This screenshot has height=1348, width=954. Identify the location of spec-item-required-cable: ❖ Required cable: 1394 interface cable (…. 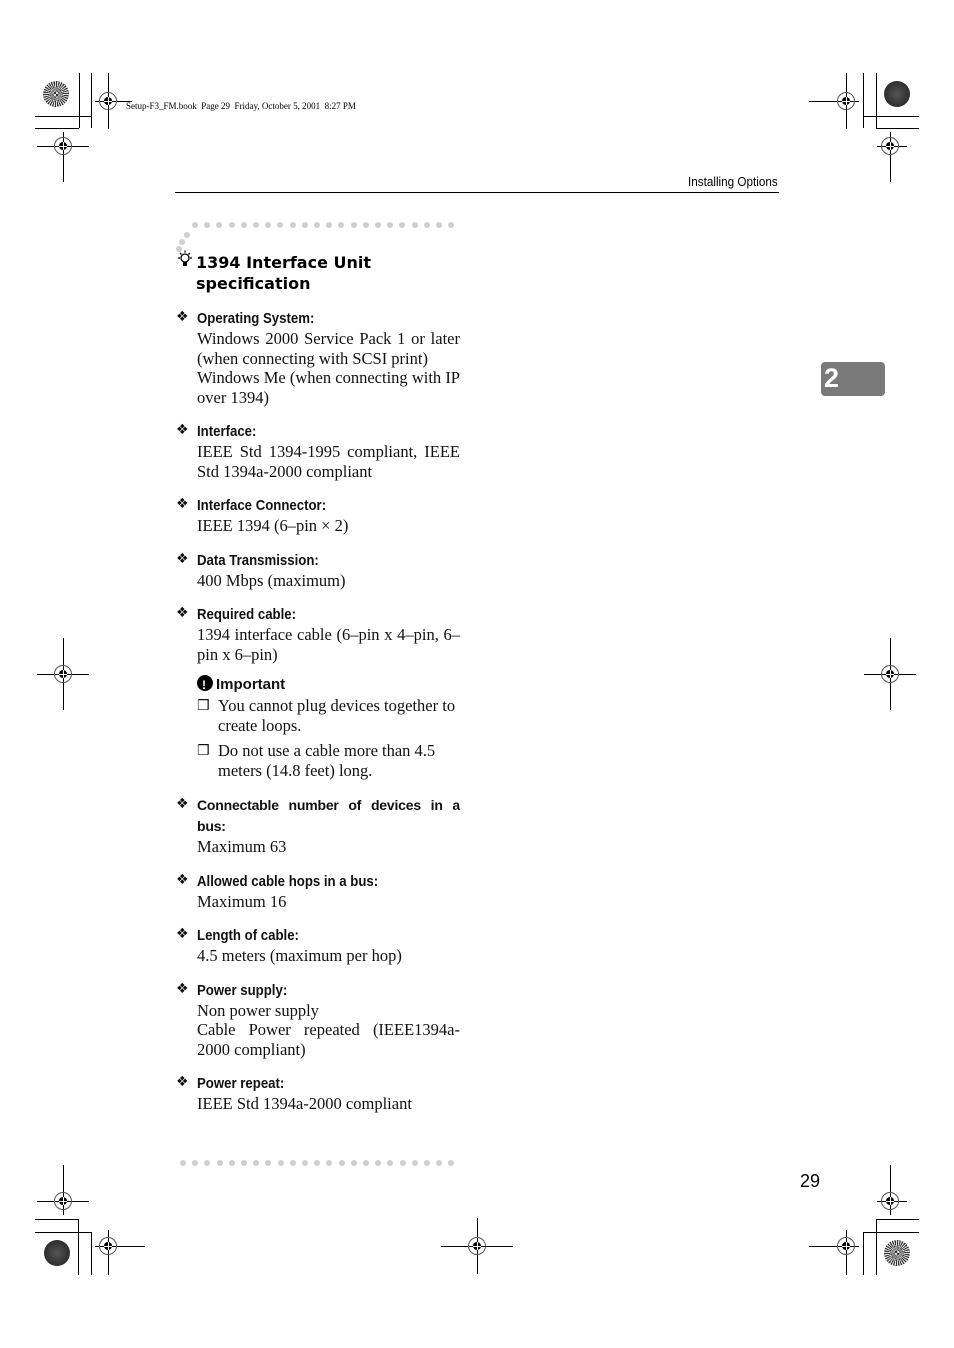
(318, 634).